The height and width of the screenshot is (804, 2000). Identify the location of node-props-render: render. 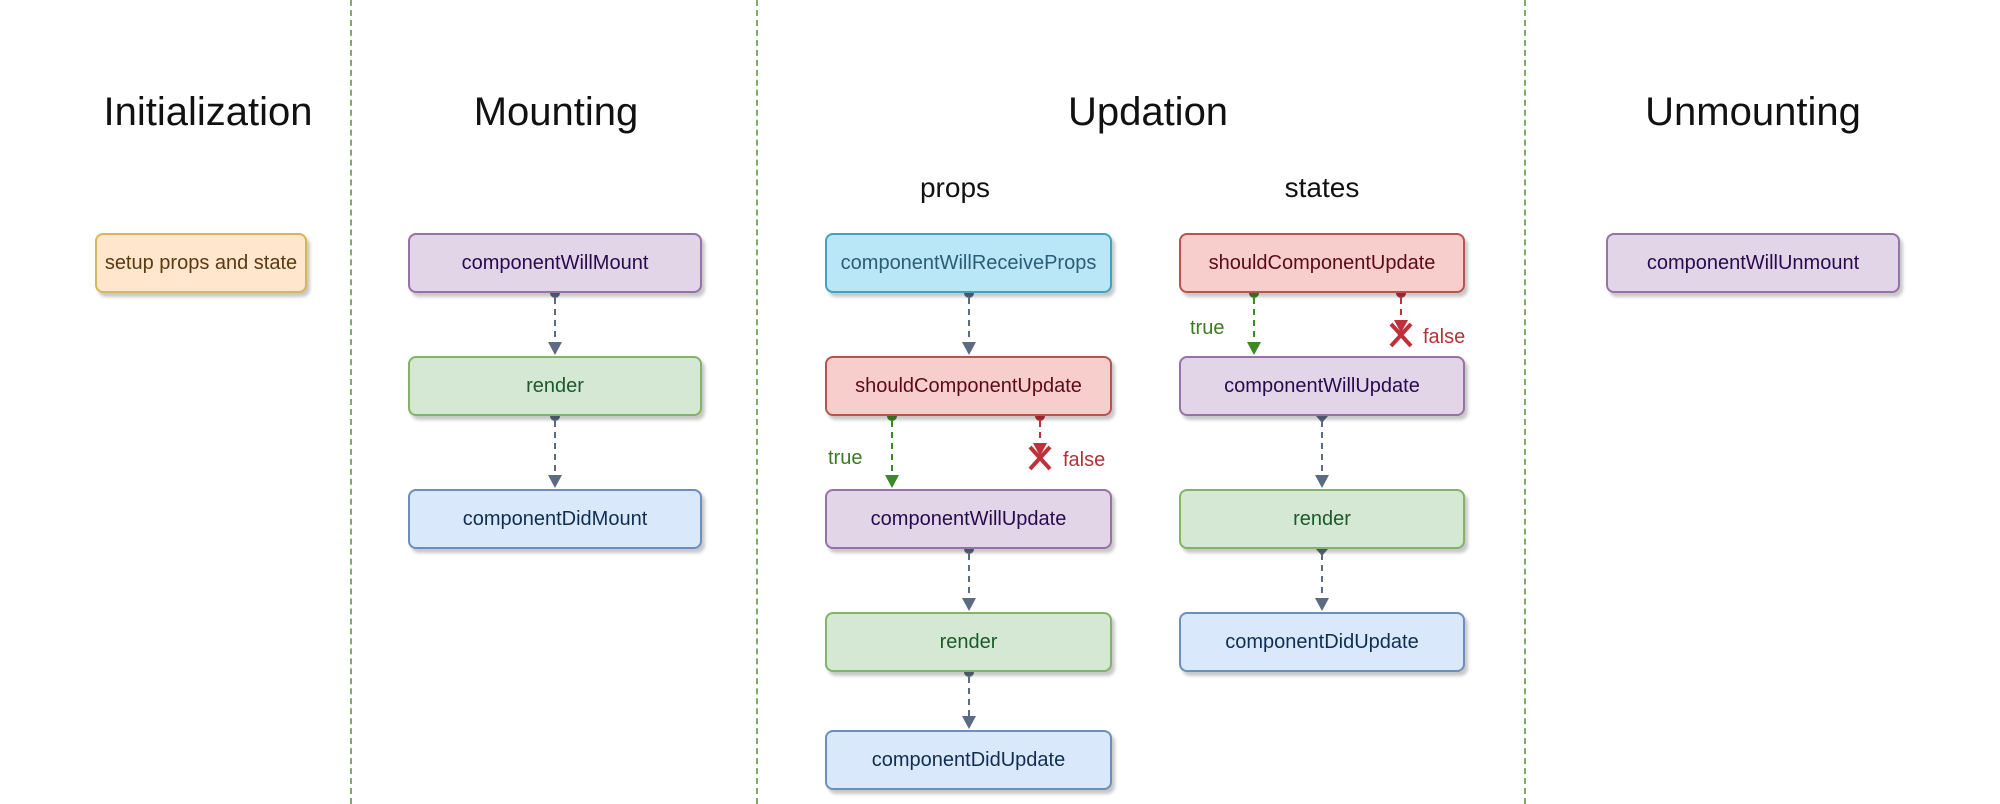
(968, 642).